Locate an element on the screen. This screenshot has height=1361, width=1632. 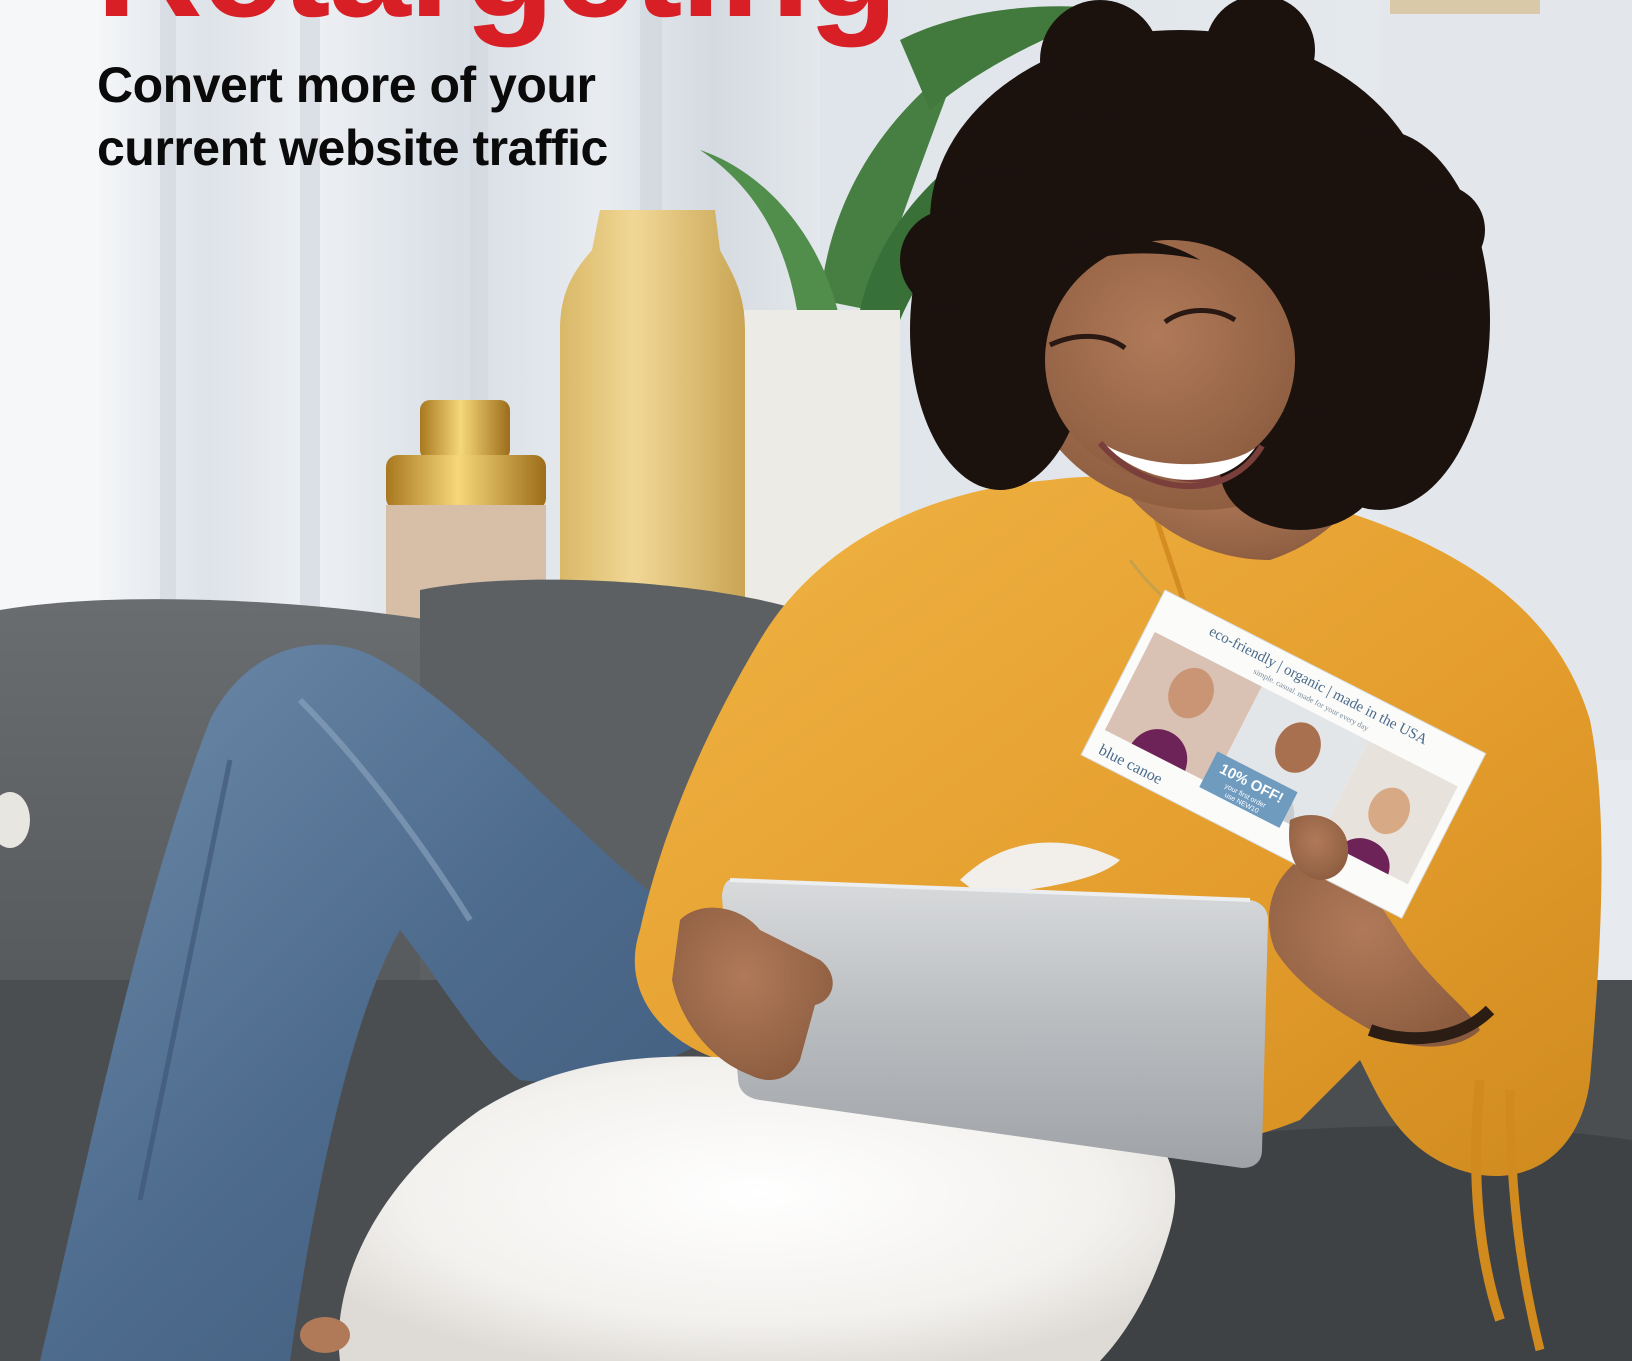
yellow-vase is located at coordinates (652, 425).